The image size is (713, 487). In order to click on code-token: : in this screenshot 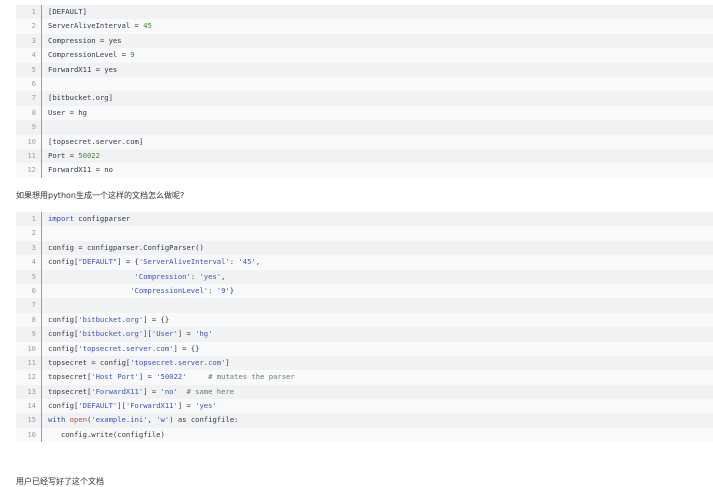, I will do `click(212, 290)`.